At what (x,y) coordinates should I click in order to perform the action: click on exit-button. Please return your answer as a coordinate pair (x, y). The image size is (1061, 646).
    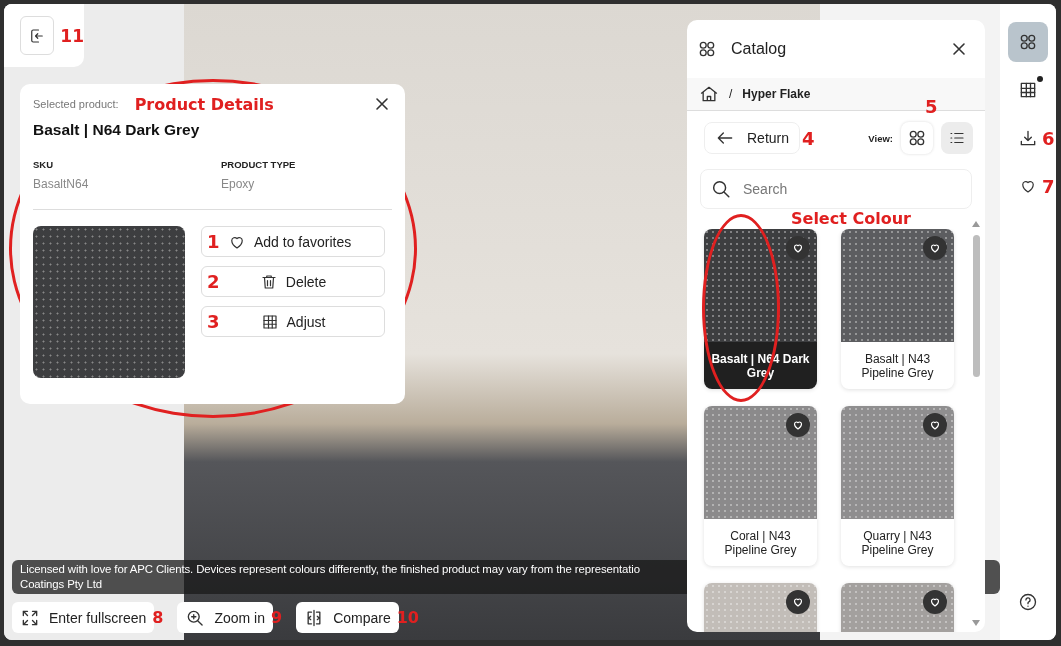
    Looking at the image, I should click on (37, 35).